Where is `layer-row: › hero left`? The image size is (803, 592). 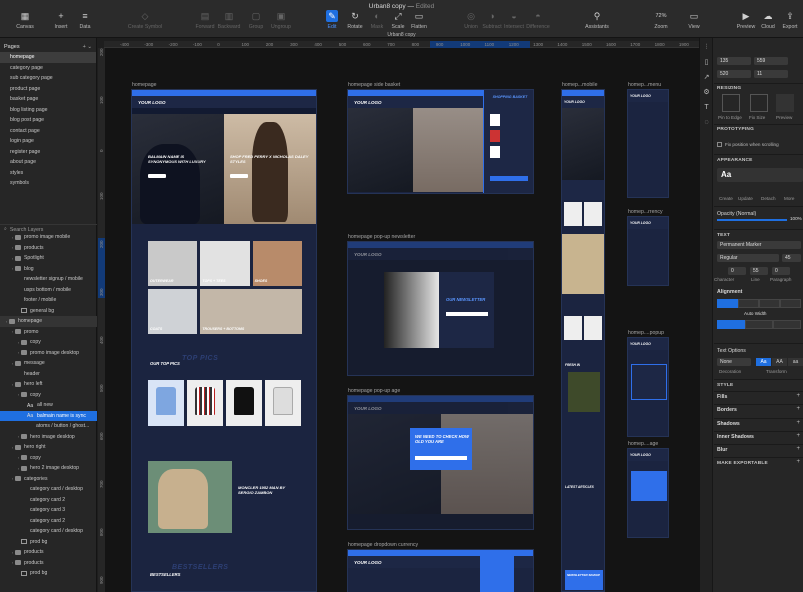
layer-row: › hero left is located at coordinates (48, 384).